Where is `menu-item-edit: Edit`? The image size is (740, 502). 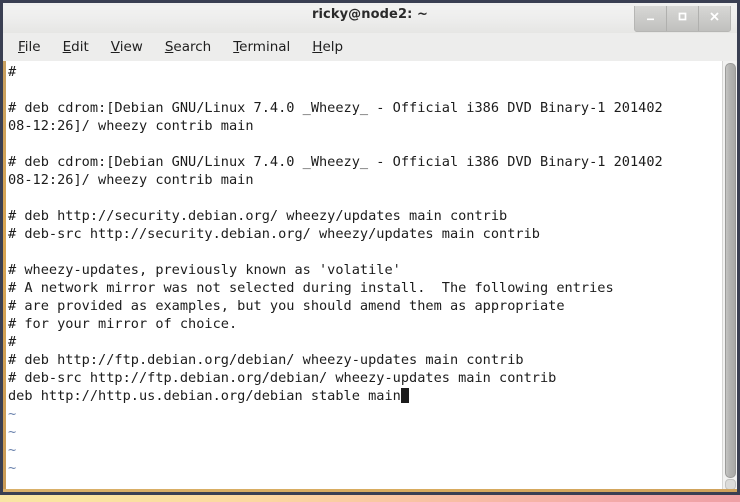
menu-item-edit: Edit is located at coordinates (76, 47).